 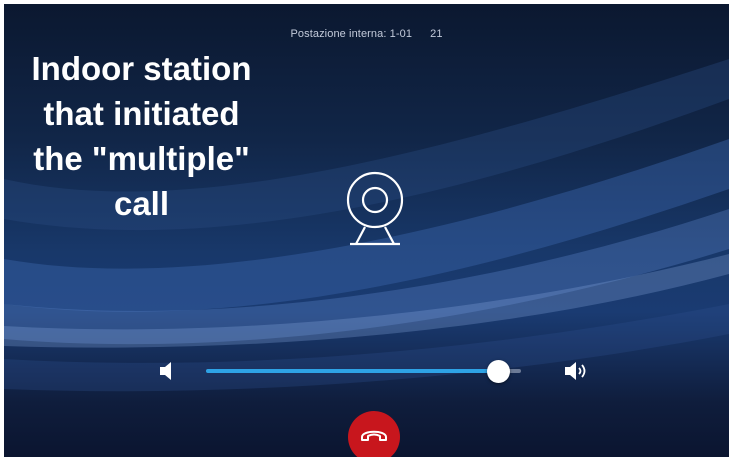 What do you see at coordinates (375, 208) in the screenshot?
I see `webcam-icon` at bounding box center [375, 208].